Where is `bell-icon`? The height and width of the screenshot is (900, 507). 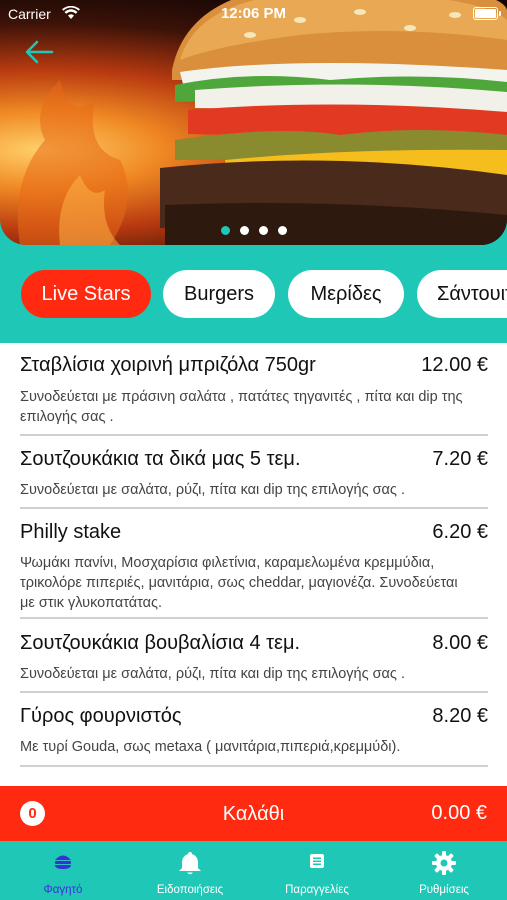 bell-icon is located at coordinates (190, 863).